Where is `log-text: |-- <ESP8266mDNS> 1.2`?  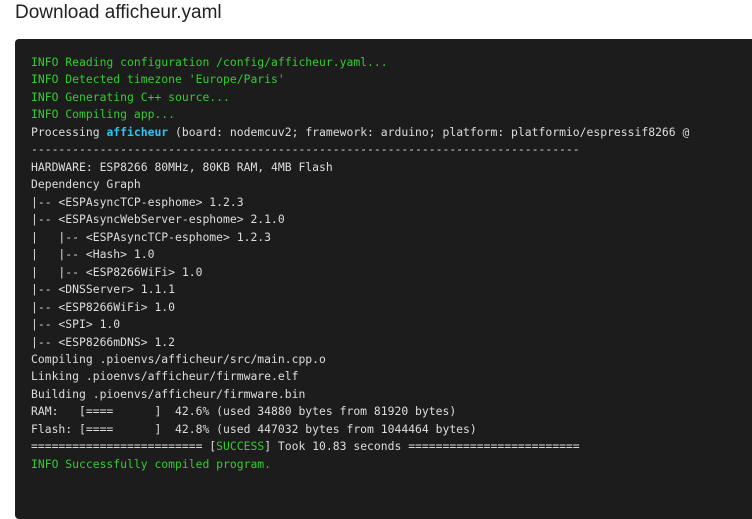 log-text: |-- <ESP8266mDNS> 1.2 is located at coordinates (103, 341).